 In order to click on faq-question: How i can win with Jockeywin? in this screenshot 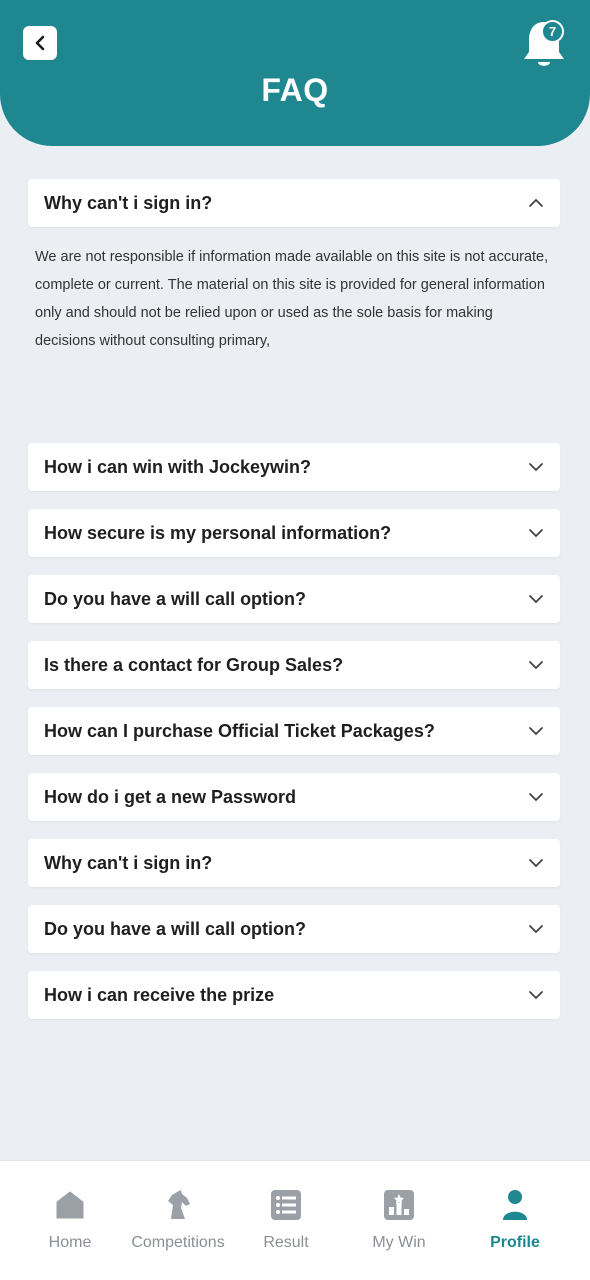, I will do `click(178, 466)`.